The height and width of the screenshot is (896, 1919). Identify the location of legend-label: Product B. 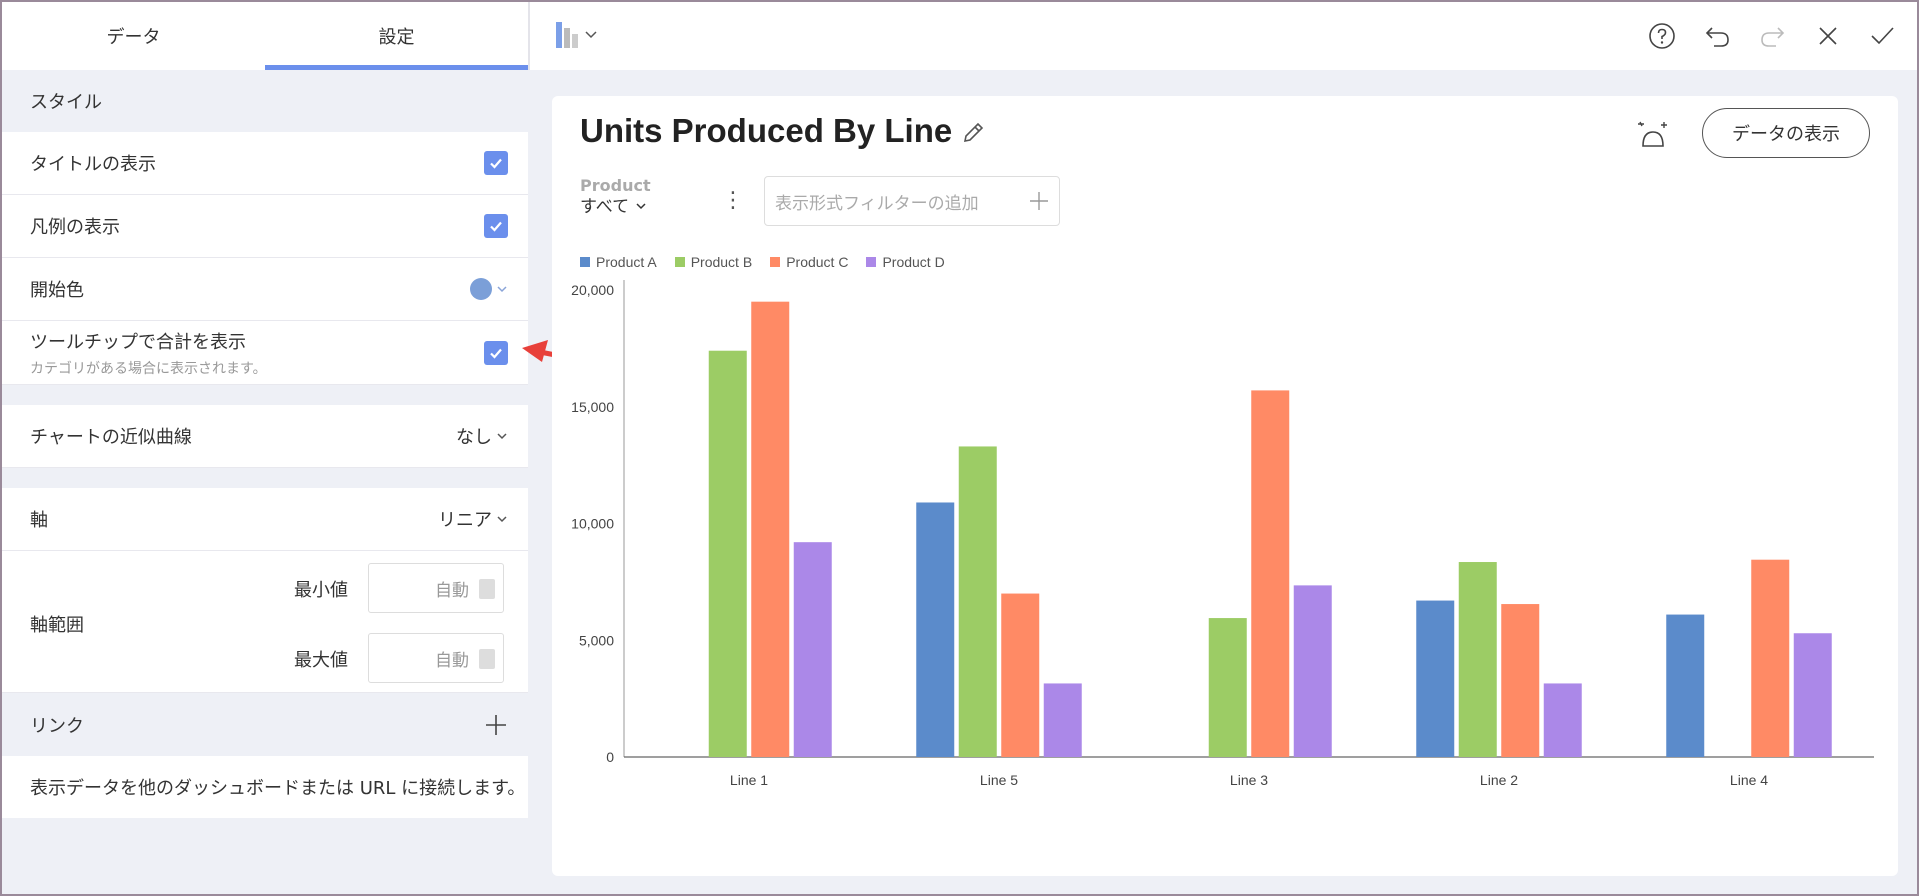
(721, 262).